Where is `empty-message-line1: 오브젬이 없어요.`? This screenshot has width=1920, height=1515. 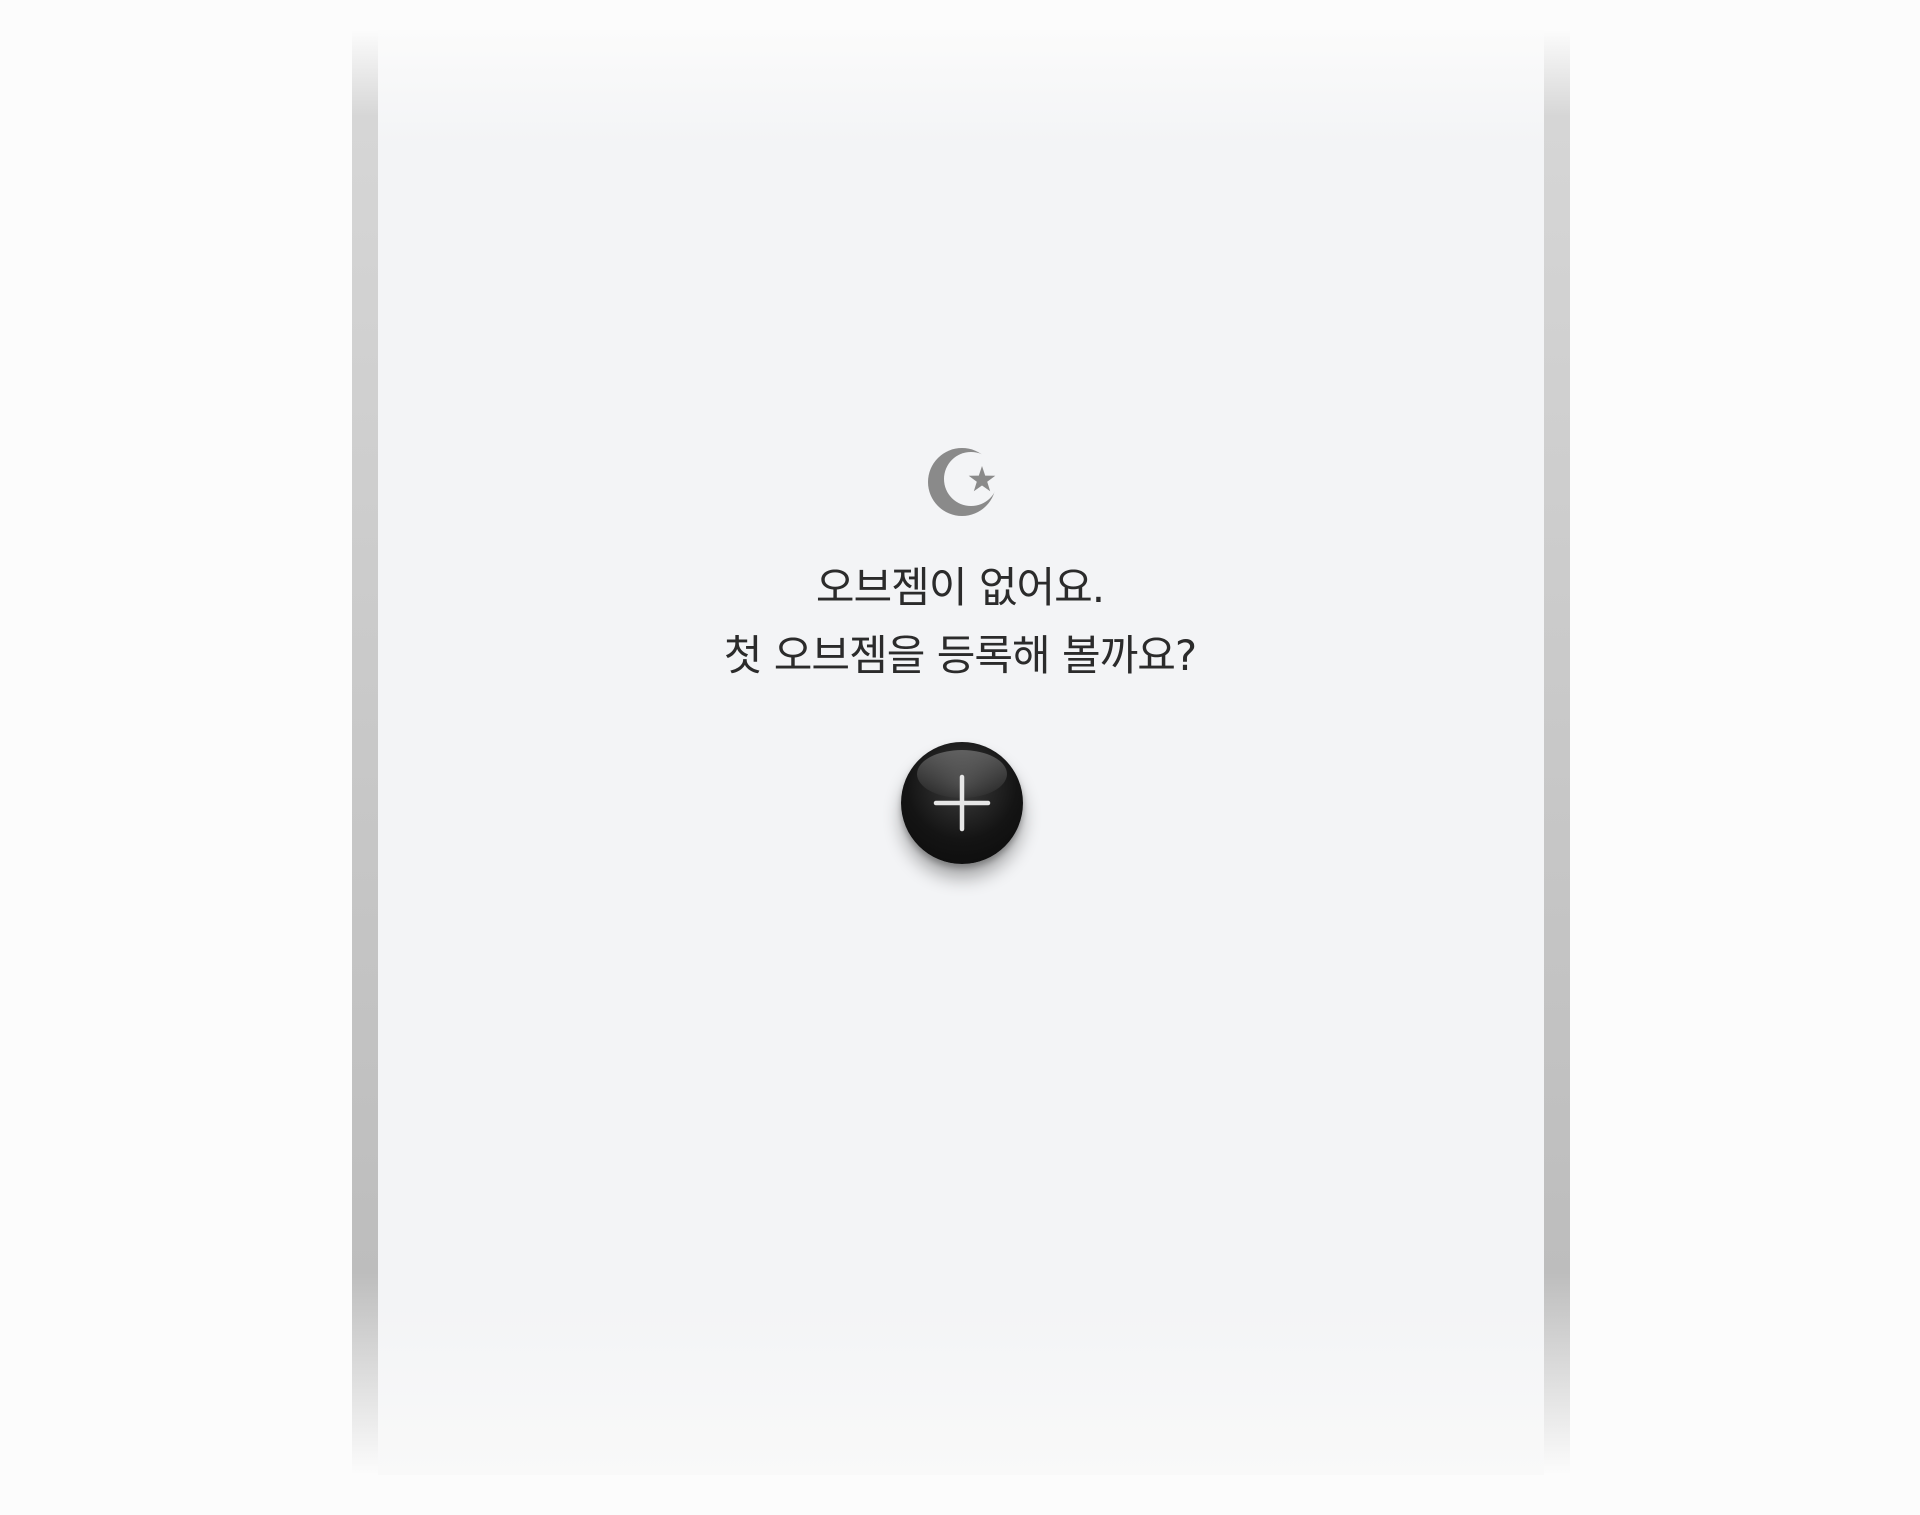 empty-message-line1: 오브젬이 없어요. is located at coordinates (960, 587).